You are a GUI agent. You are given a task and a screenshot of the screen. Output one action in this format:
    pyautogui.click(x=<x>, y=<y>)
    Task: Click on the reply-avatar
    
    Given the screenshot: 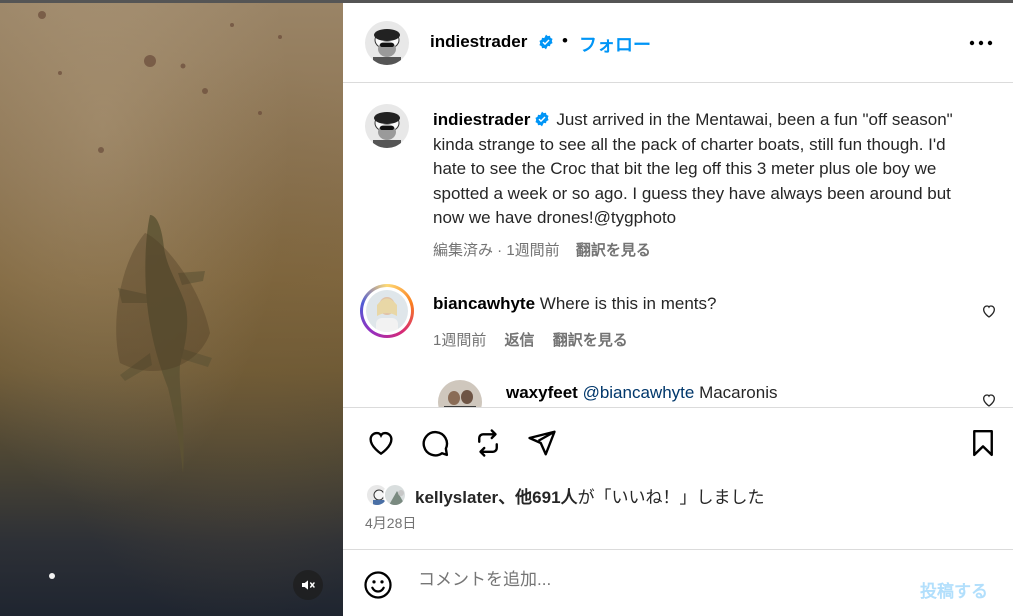 What is the action you would take?
    pyautogui.click(x=460, y=393)
    